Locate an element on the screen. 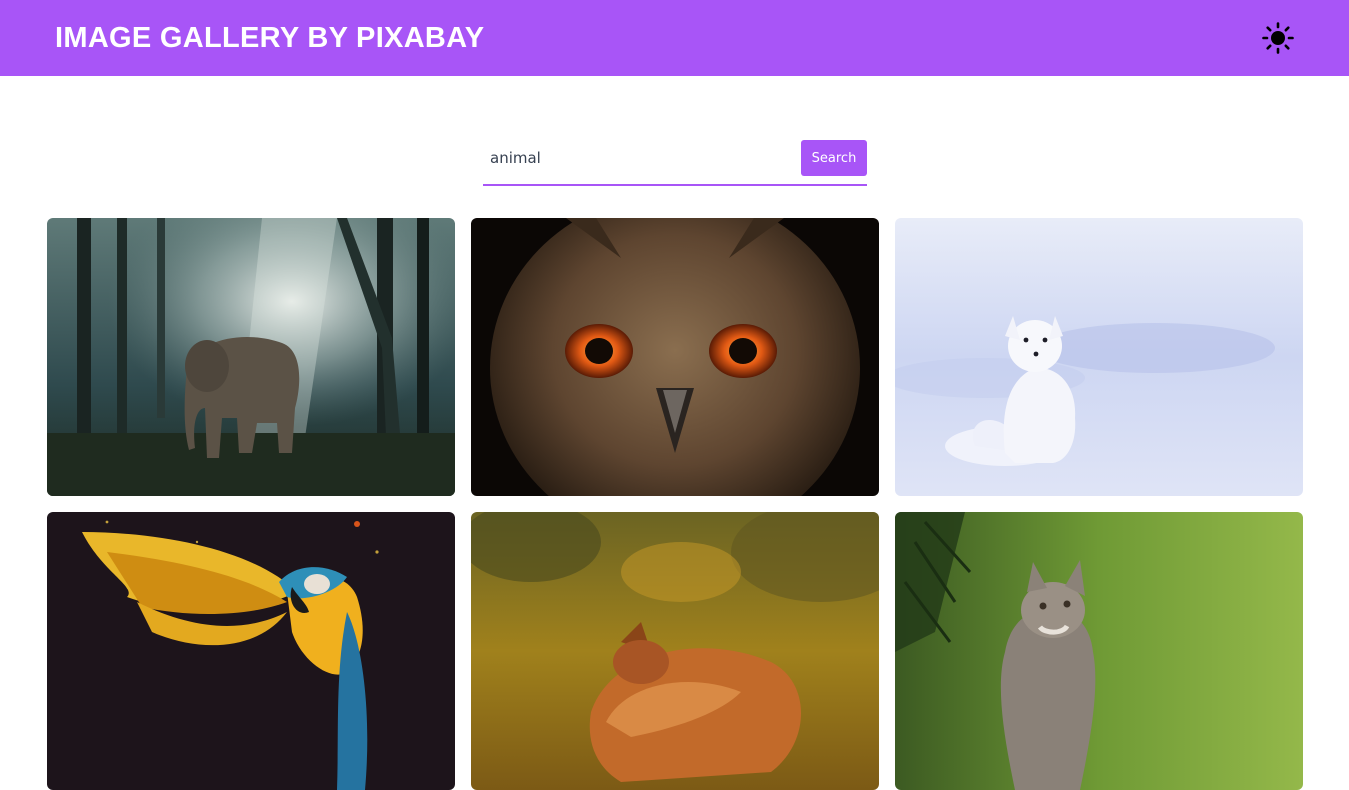  kitten-image is located at coordinates (1099, 651).